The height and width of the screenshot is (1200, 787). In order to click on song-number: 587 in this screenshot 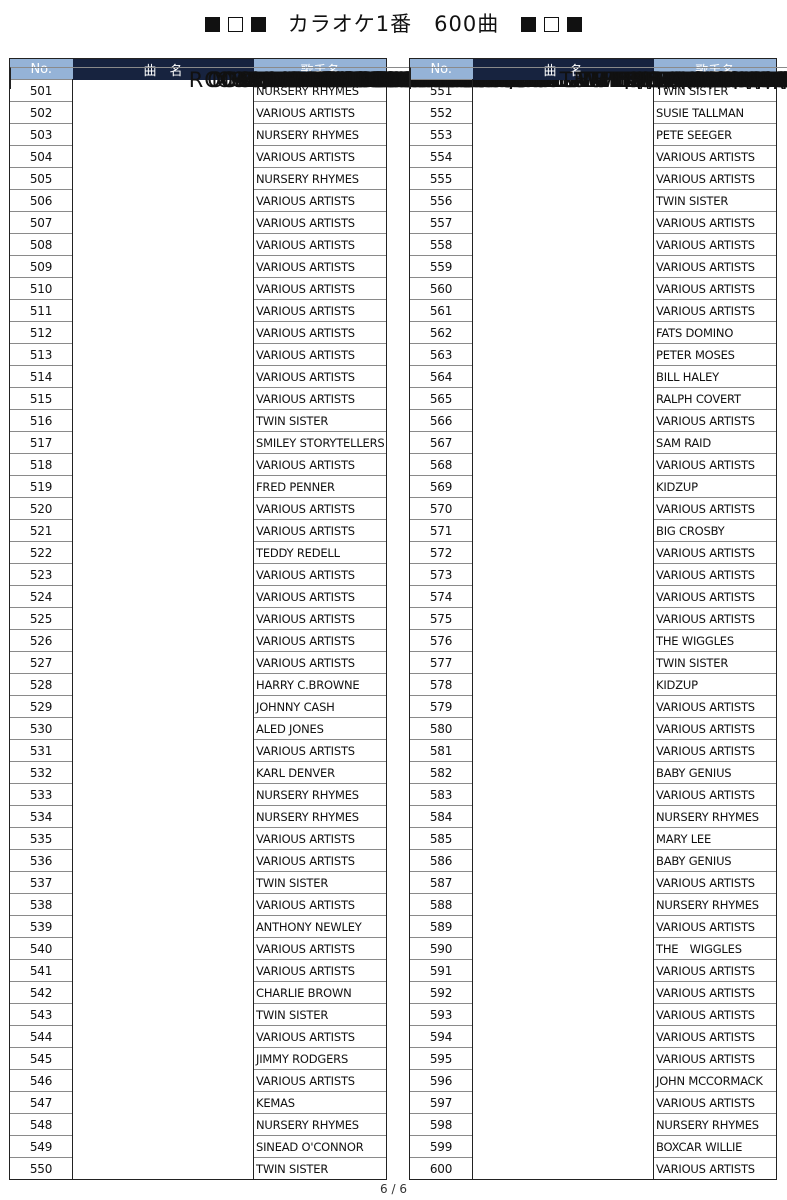, I will do `click(441, 882)`.